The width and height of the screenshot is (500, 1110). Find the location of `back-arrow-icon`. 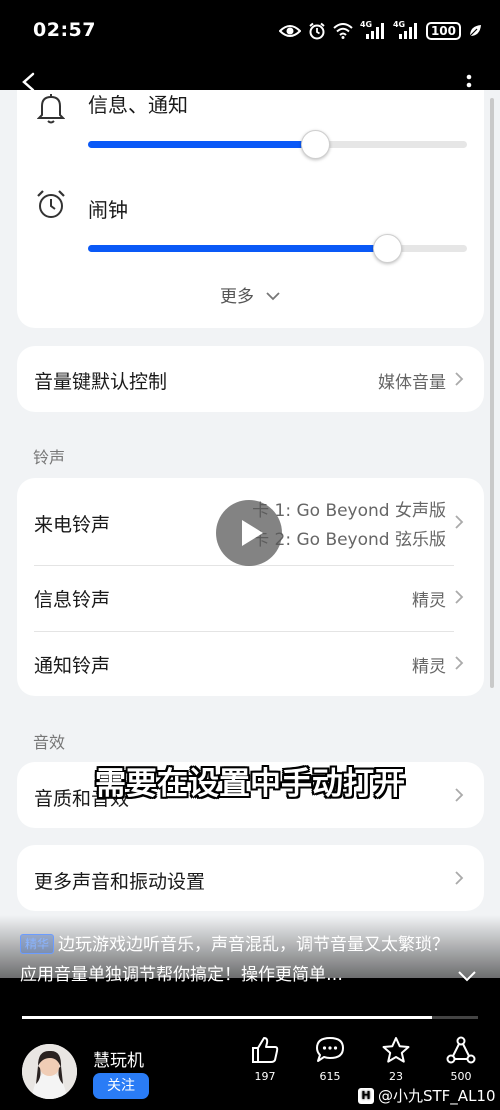

back-arrow-icon is located at coordinates (29, 82).